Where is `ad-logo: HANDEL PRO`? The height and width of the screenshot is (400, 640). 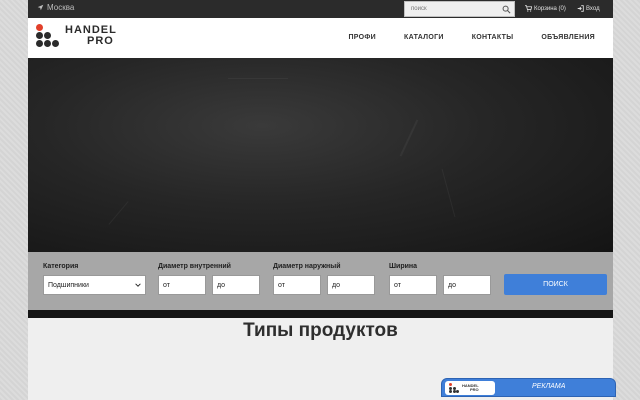
ad-logo: HANDEL PRO is located at coordinates (470, 388).